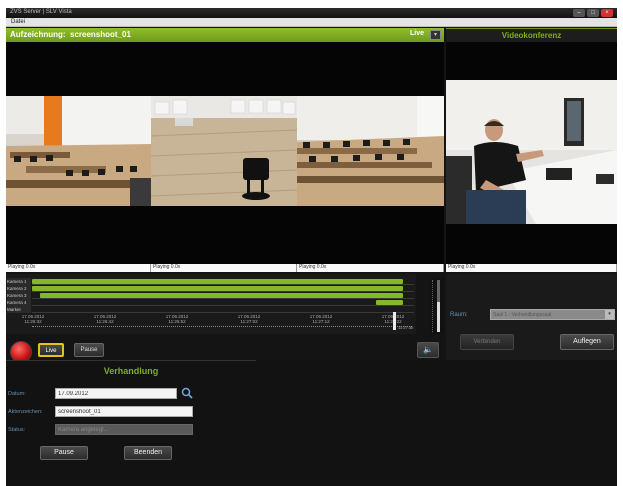 The width and height of the screenshot is (623, 486). What do you see at coordinates (370, 268) in the screenshot?
I see `camera-3-status: Playing 0.0x` at bounding box center [370, 268].